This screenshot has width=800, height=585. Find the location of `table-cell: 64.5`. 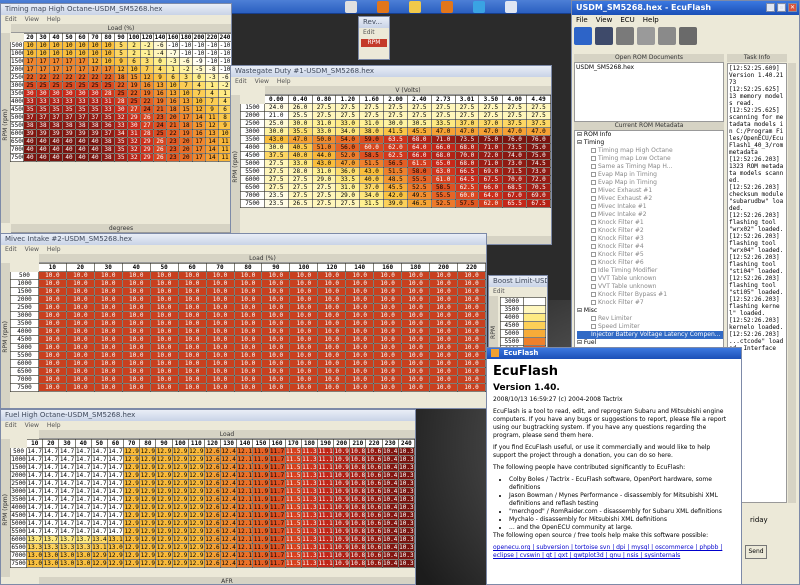

table-cell: 64.5 is located at coordinates (467, 179).